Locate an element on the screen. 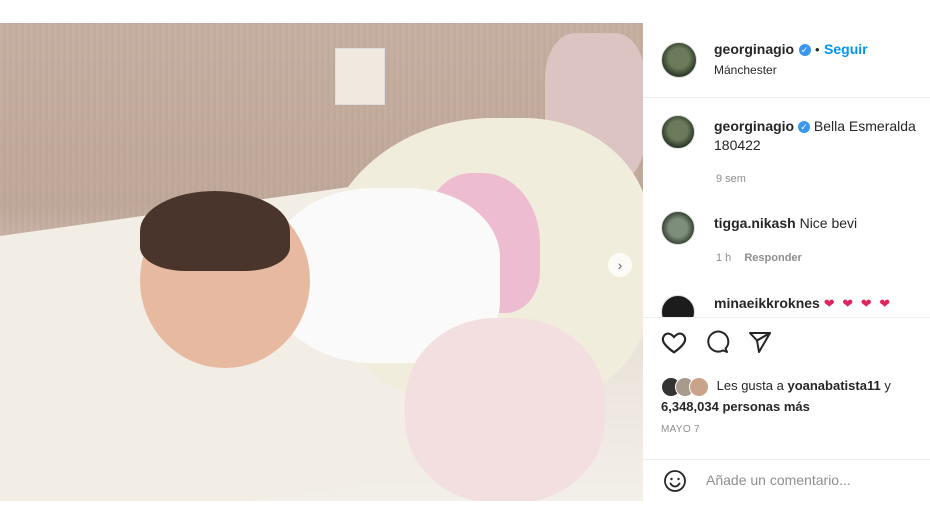 Image resolution: width=930 pixels, height=524 pixels. comment-hearts: ❤ ❤ ❤ ❤ is located at coordinates (858, 303).